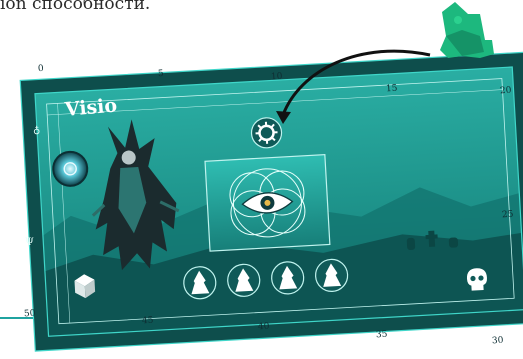 Image resolution: width=523 pixels, height=359 pixels. I want to click on track-number: 35, so click(381, 335).